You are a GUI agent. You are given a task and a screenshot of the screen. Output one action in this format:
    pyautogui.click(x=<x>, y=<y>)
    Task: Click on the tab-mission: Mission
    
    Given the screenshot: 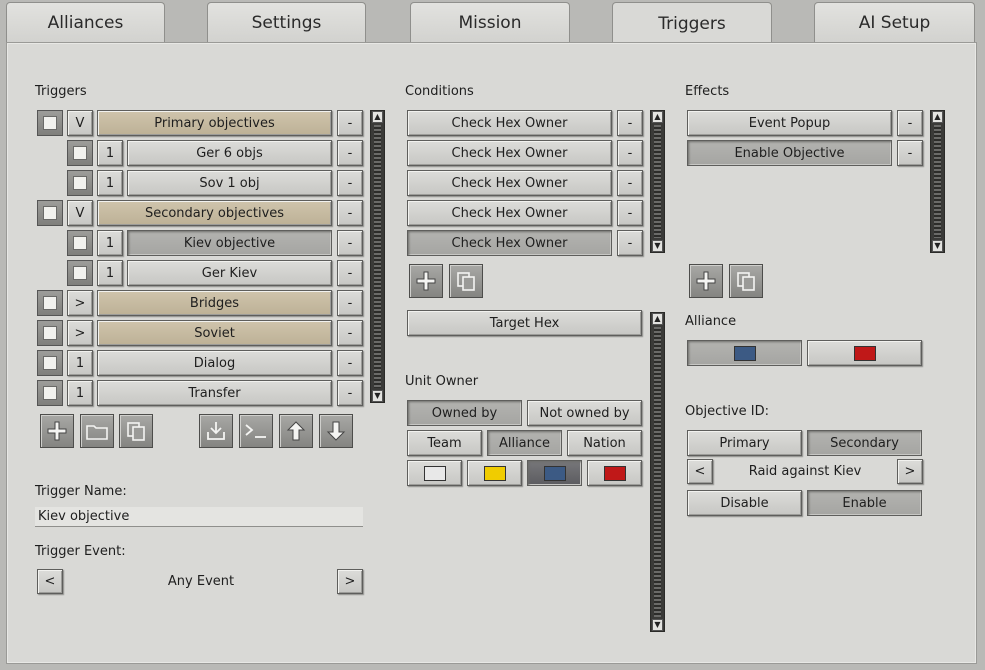 What is the action you would take?
    pyautogui.click(x=490, y=22)
    